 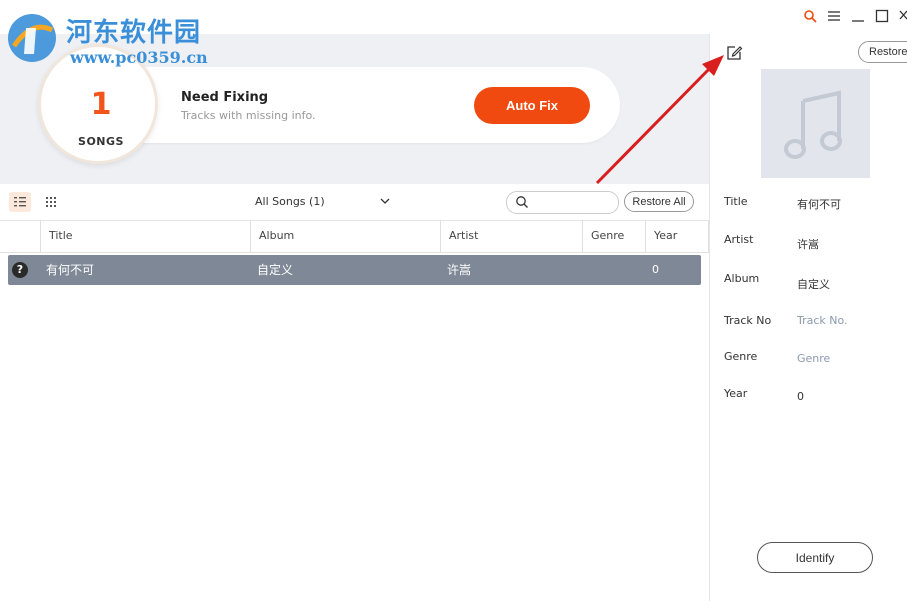 I want to click on column-header-title: Title, so click(x=145, y=236).